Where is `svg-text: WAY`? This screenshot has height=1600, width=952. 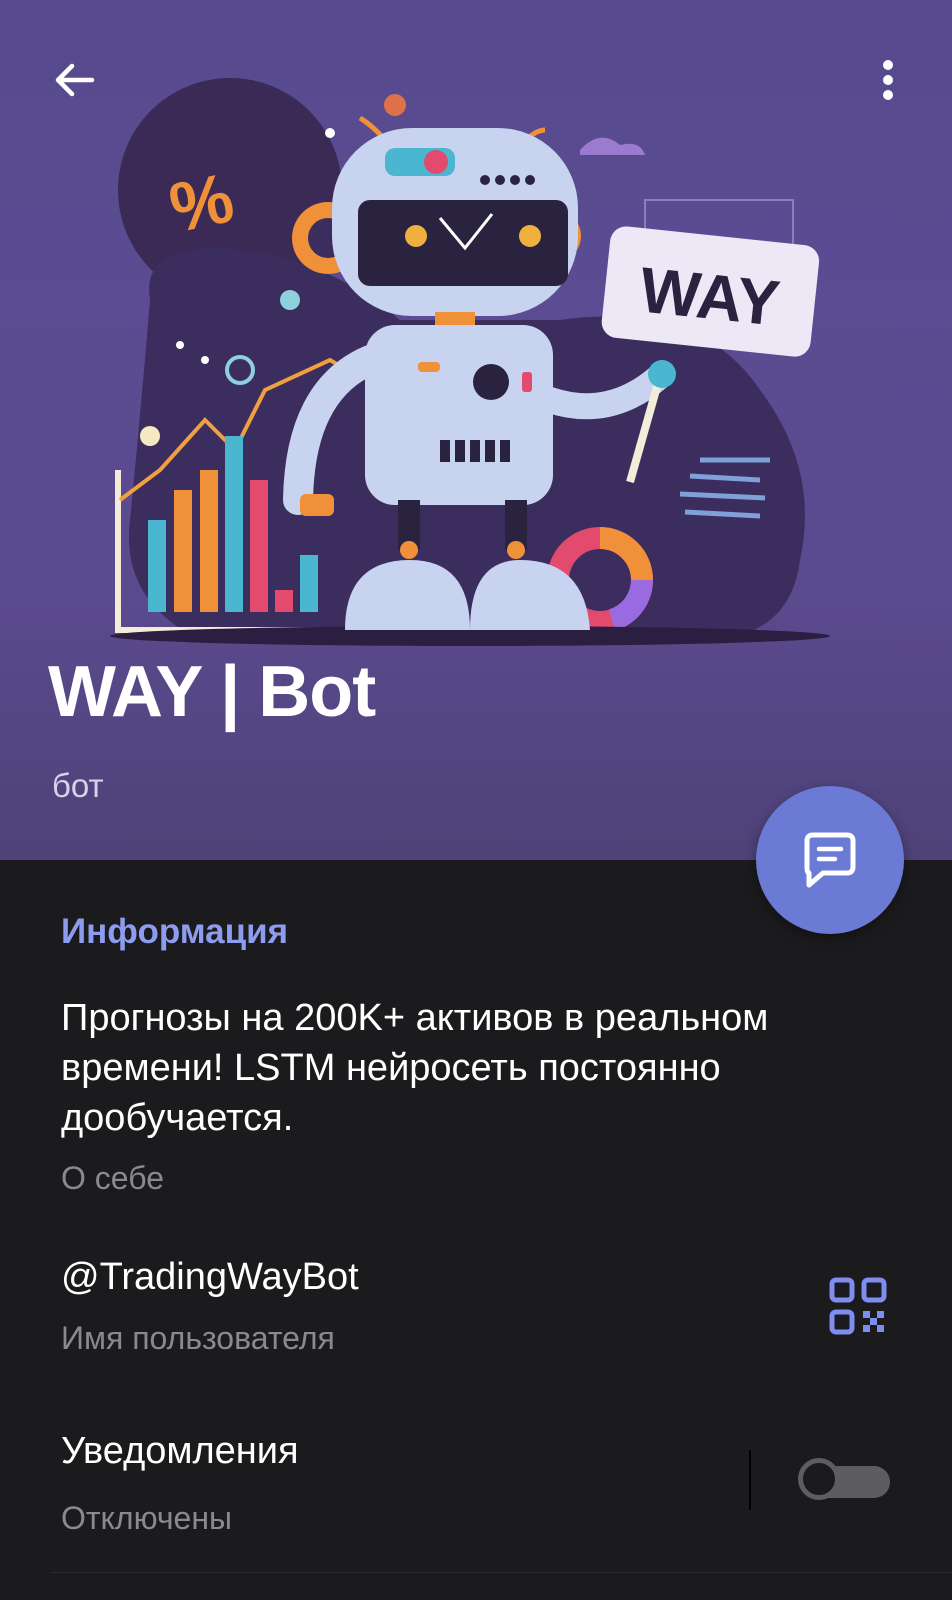
svg-text: WAY is located at coordinates (710, 296).